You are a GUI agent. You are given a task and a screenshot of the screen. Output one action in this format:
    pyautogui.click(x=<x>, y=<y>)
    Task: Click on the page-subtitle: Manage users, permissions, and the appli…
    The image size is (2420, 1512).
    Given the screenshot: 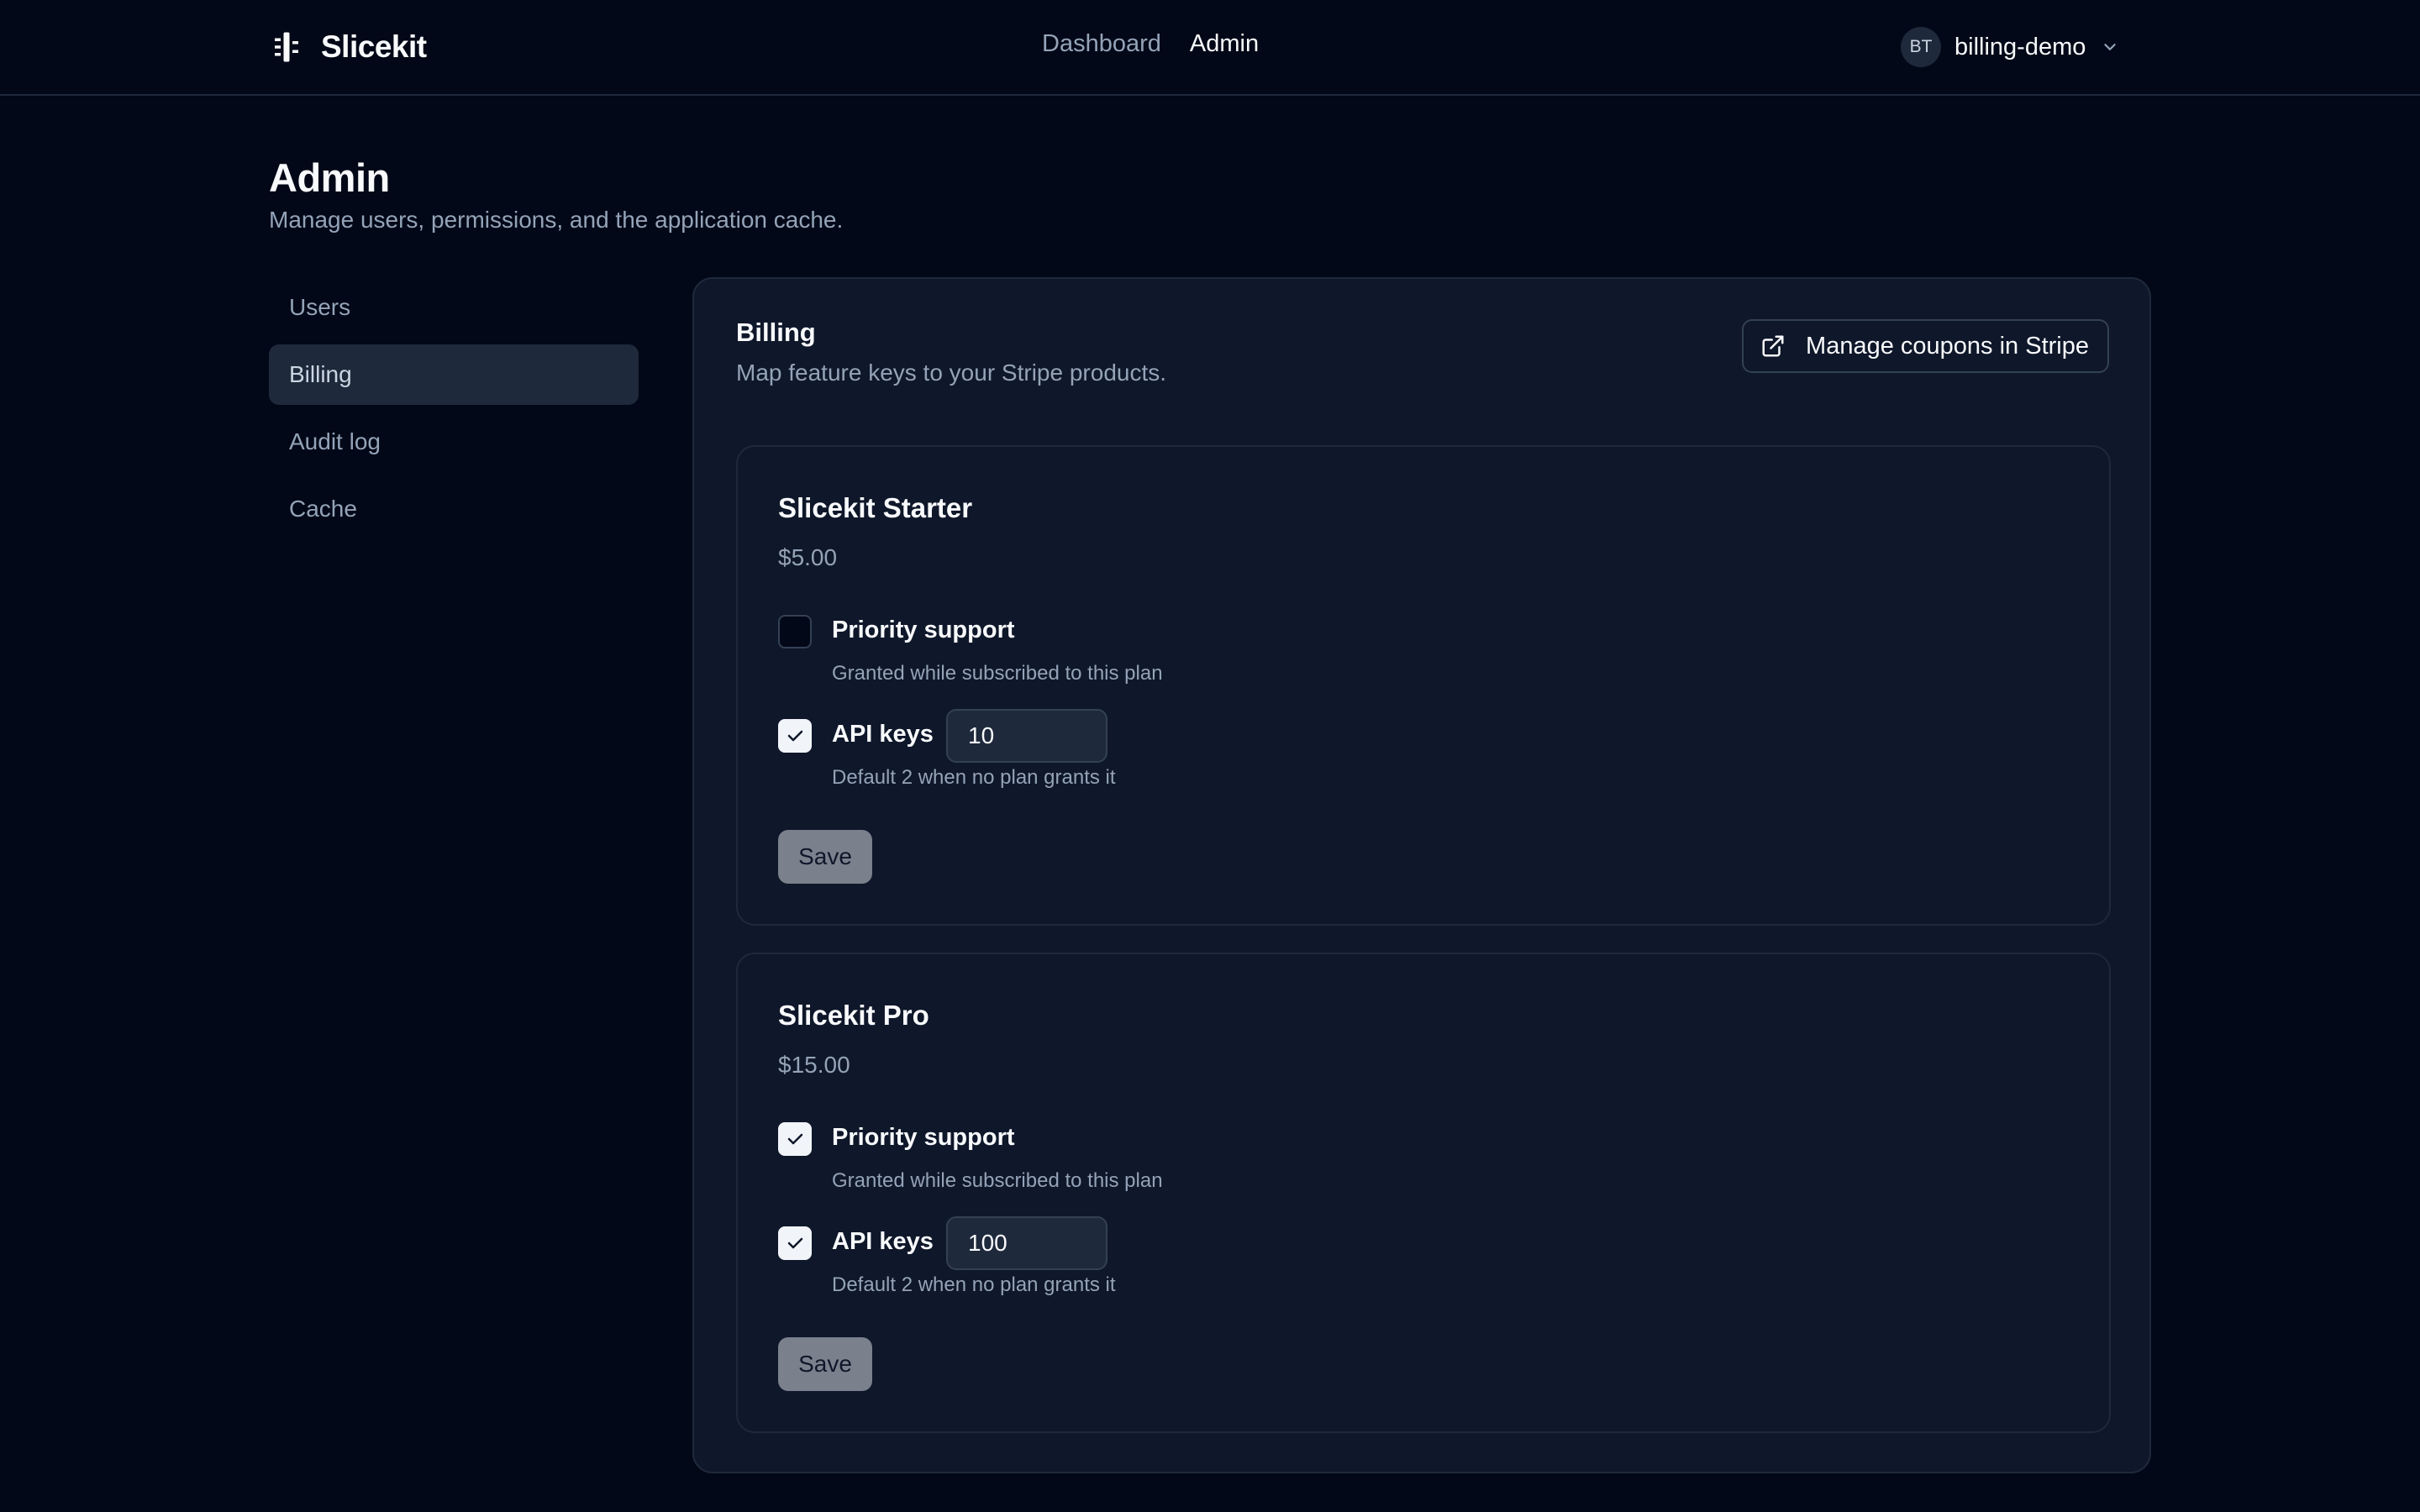 What is the action you would take?
    pyautogui.click(x=556, y=220)
    